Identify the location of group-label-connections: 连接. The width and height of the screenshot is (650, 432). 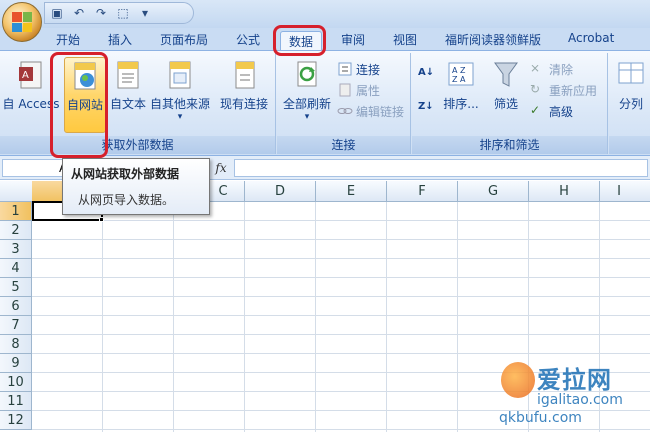
(343, 145).